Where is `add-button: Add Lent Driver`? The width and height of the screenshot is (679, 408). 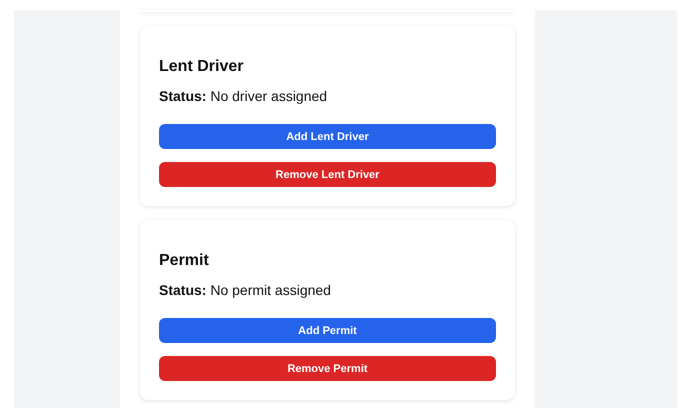 add-button: Add Lent Driver is located at coordinates (327, 136).